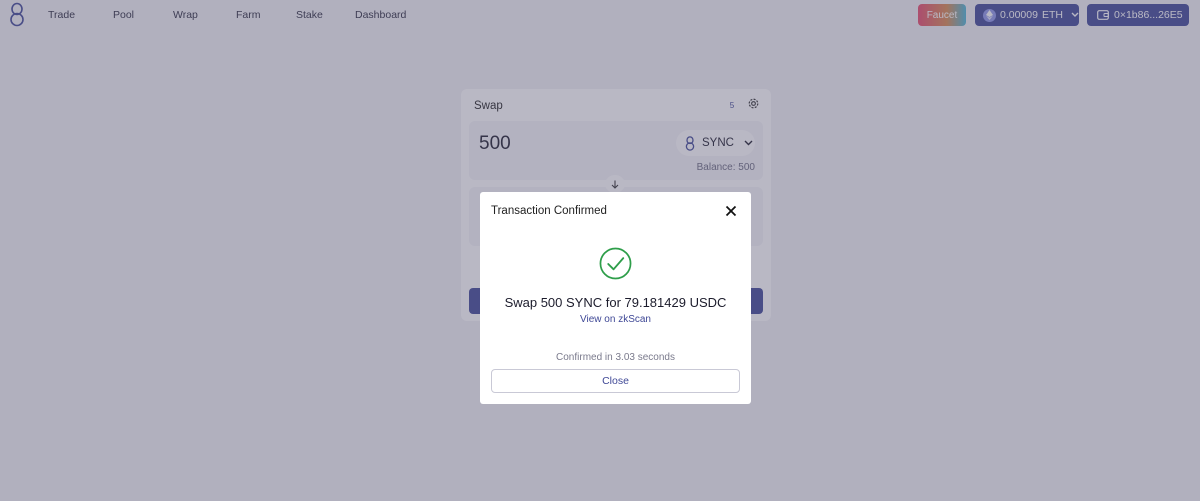  I want to click on check-circle-icon, so click(615, 263).